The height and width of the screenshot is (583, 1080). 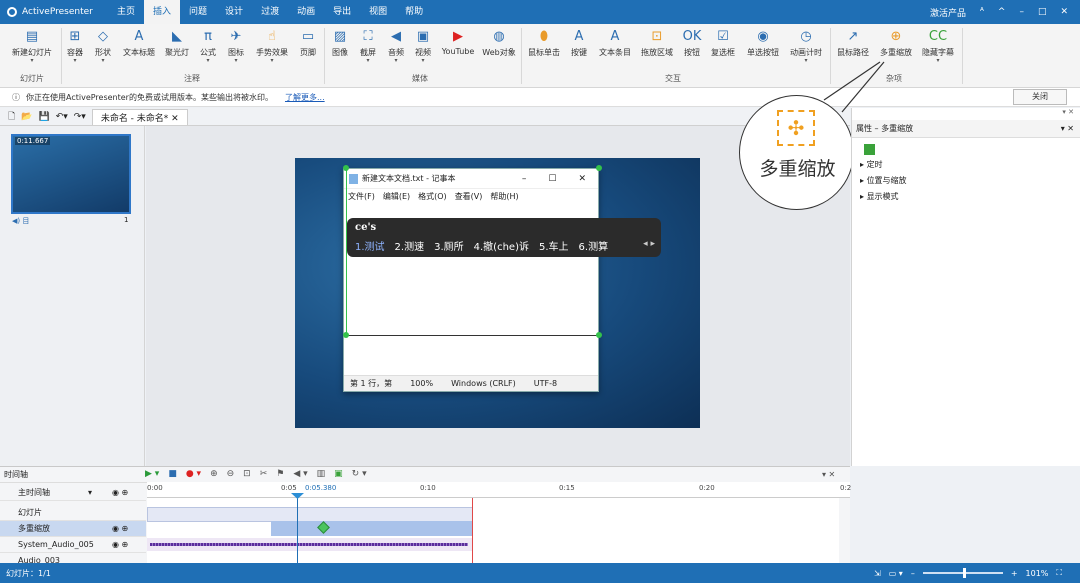 What do you see at coordinates (828, 474) in the screenshot?
I see `timeline-close-icon: ▾ ✕` at bounding box center [828, 474].